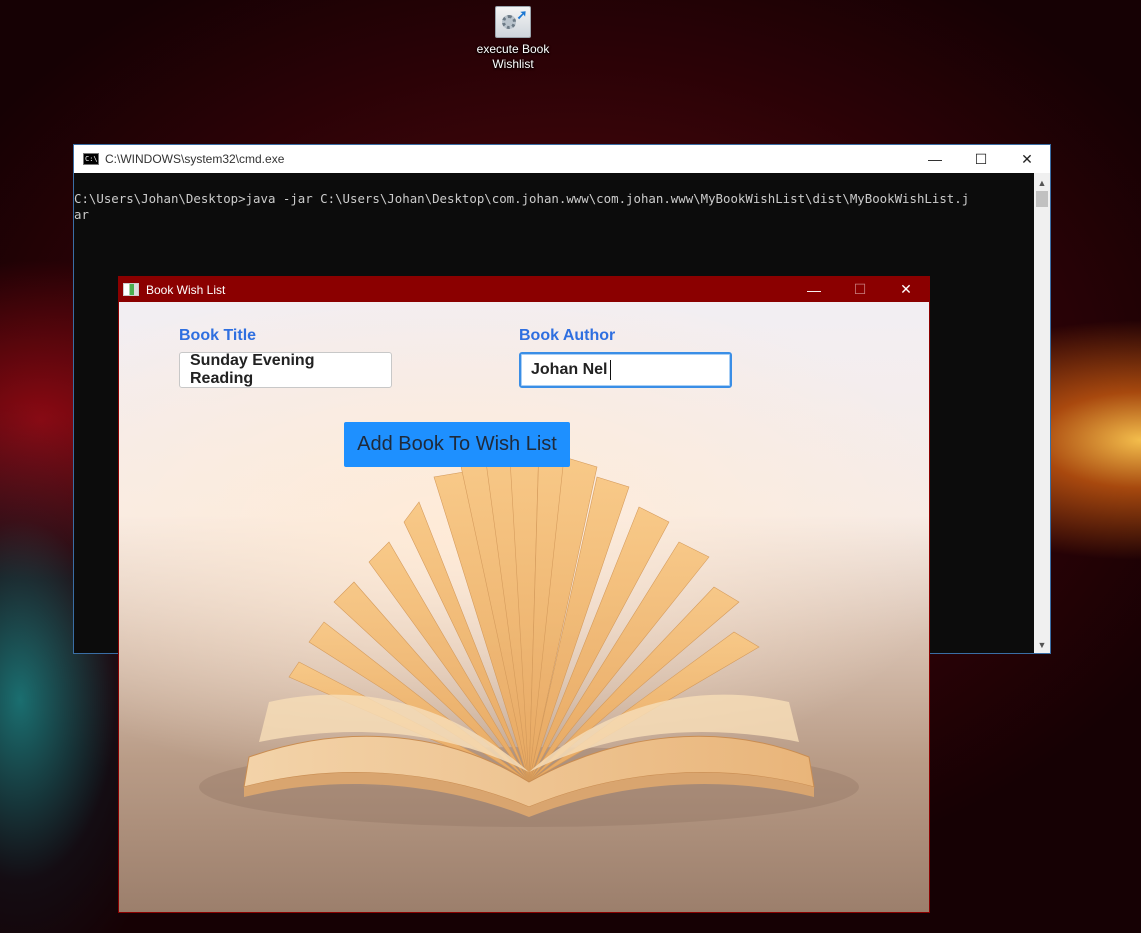 This screenshot has width=1141, height=933. What do you see at coordinates (860, 289) in the screenshot?
I see `app-maximize-button: ☐` at bounding box center [860, 289].